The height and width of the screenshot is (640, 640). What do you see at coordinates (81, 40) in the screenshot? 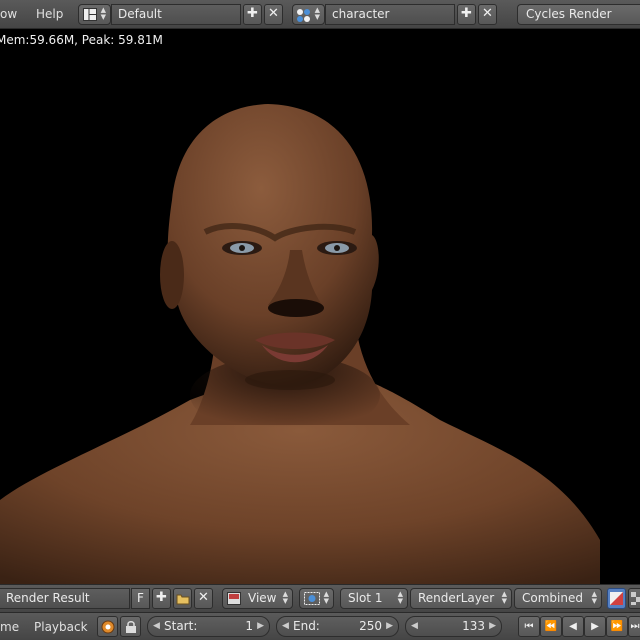
I see `memory-info-text: Mem:59.66M, Peak: 59.81M` at bounding box center [81, 40].